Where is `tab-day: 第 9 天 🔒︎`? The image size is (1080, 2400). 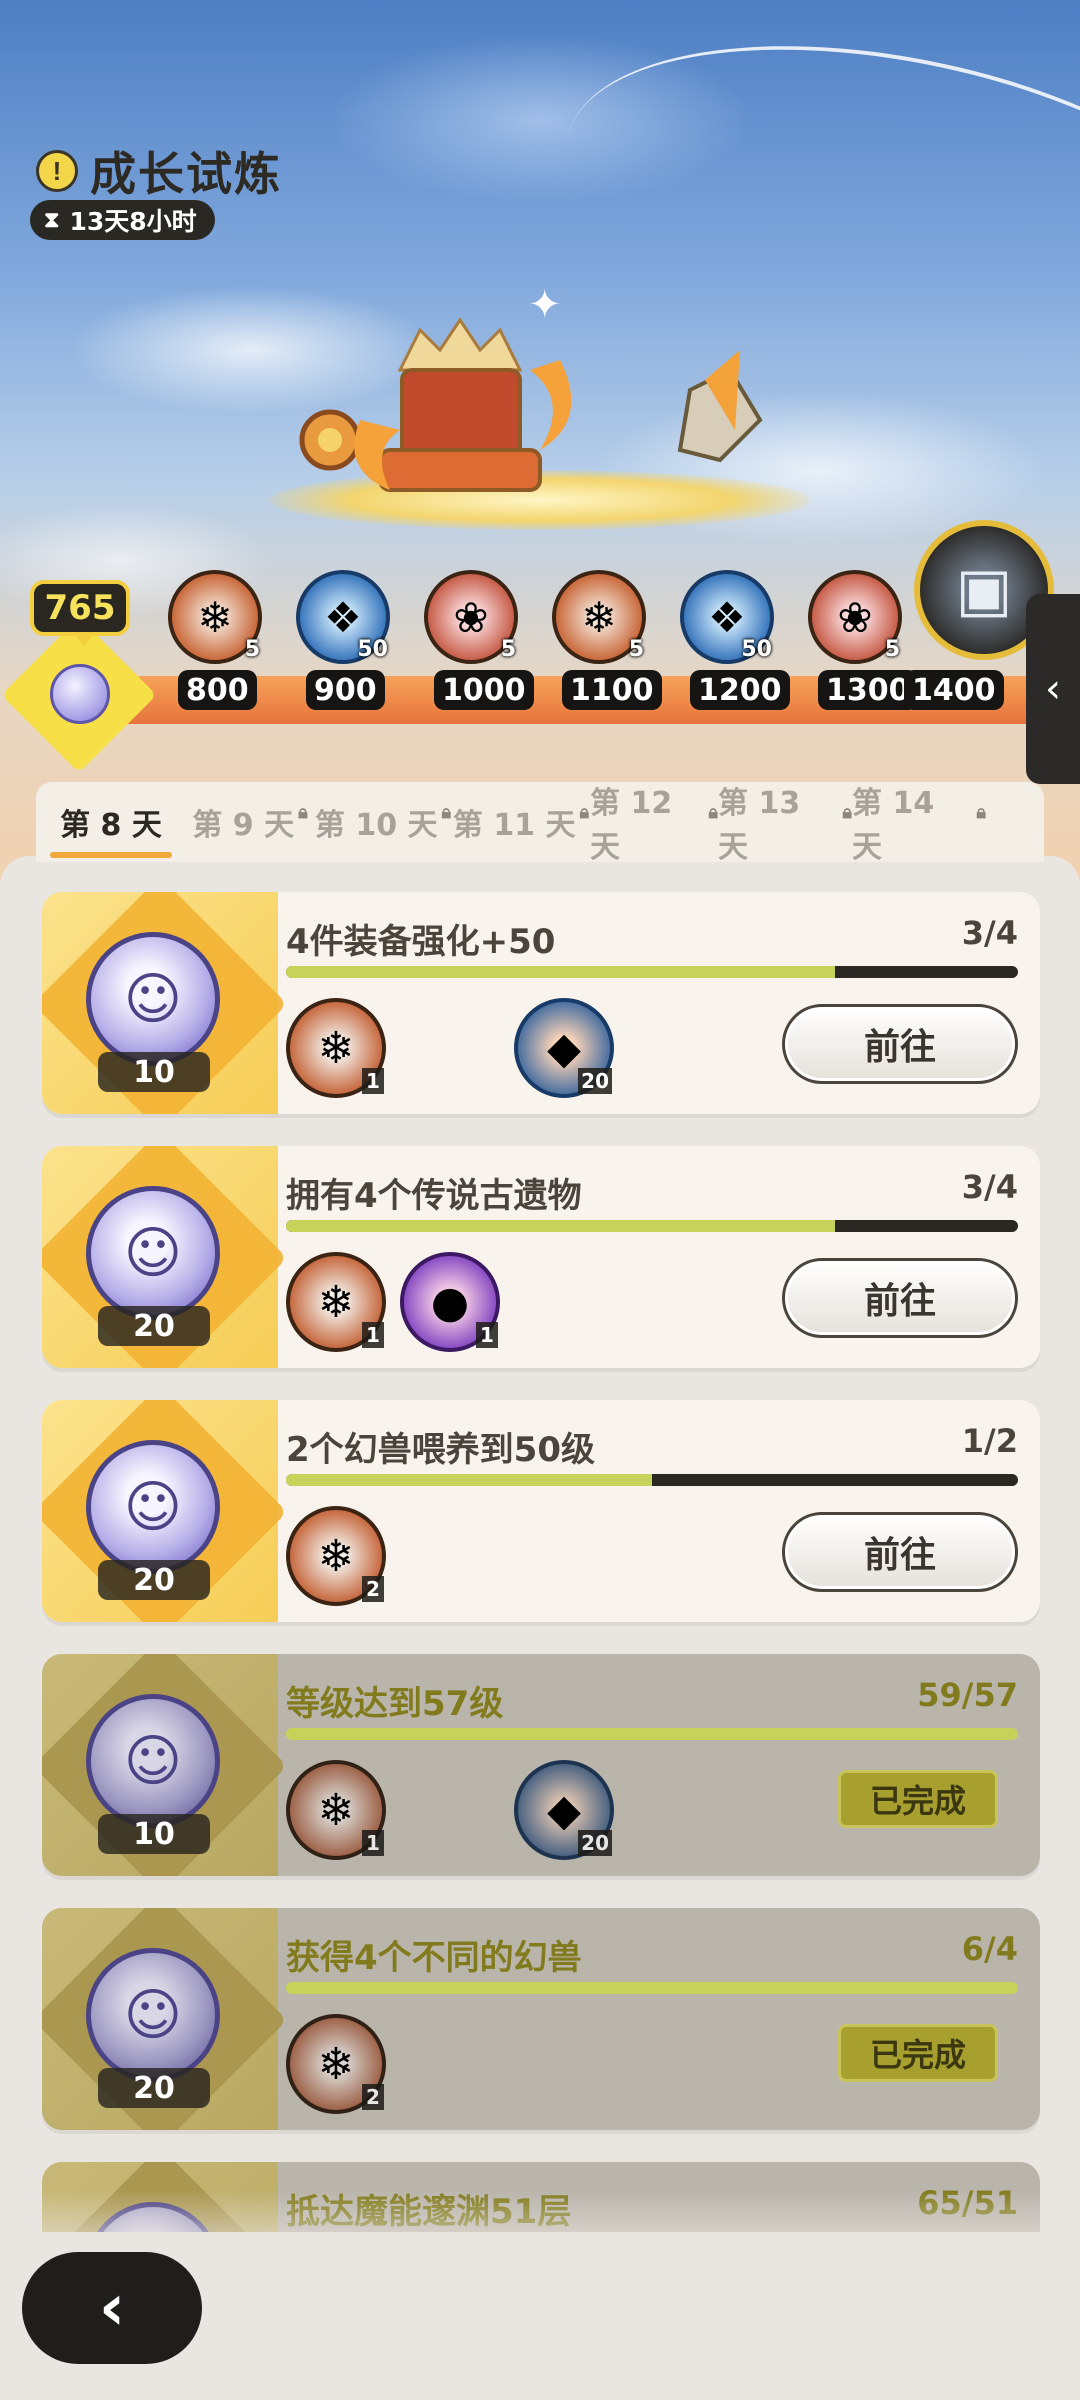 tab-day: 第 9 天 🔒︎ is located at coordinates (250, 822).